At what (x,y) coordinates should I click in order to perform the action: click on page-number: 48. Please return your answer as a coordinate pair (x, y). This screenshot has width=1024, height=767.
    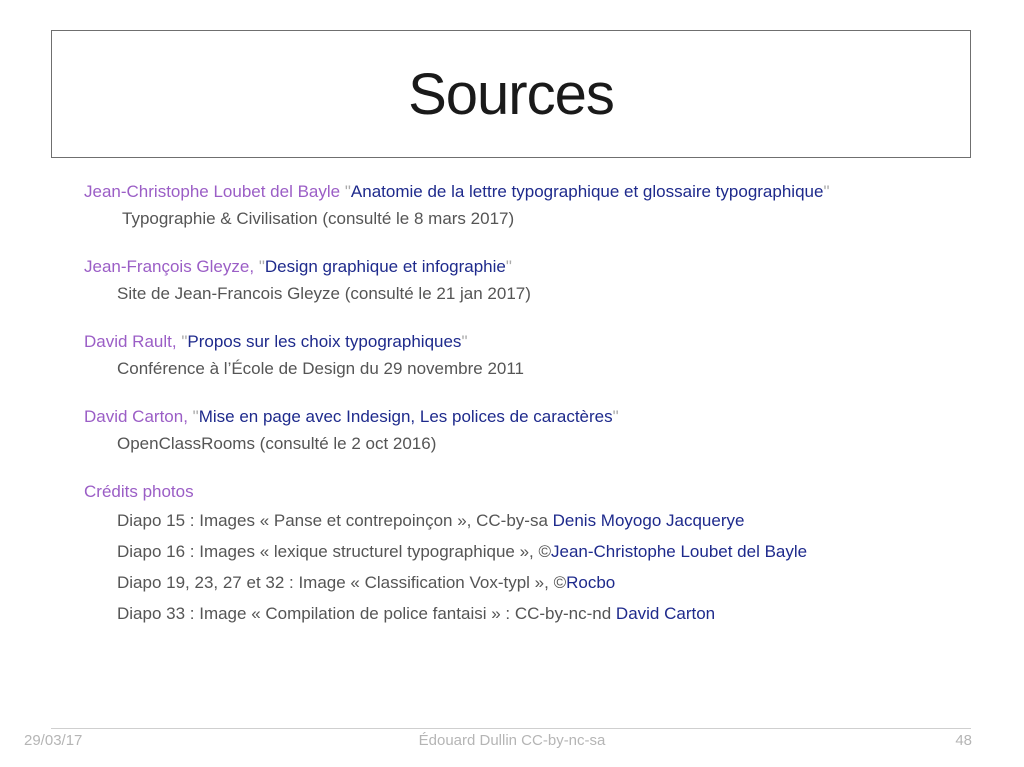
    Looking at the image, I should click on (963, 740).